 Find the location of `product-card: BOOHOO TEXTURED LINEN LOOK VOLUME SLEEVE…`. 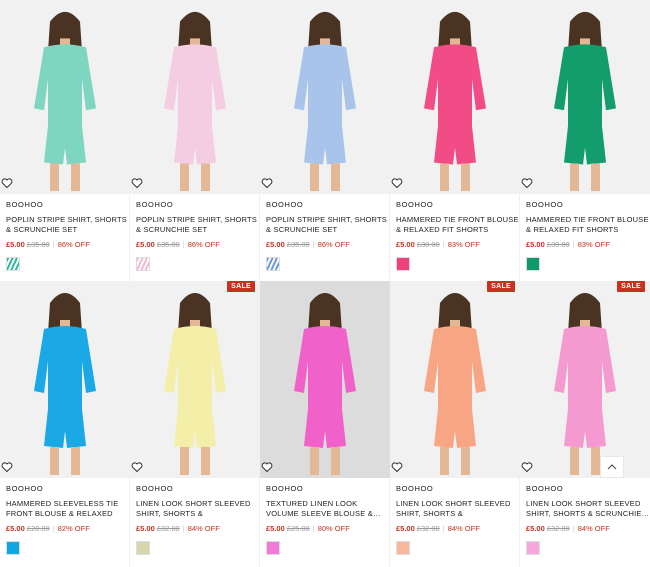

product-card: BOOHOO TEXTURED LINEN LOOK VOLUME SLEEVE… is located at coordinates (325, 424).